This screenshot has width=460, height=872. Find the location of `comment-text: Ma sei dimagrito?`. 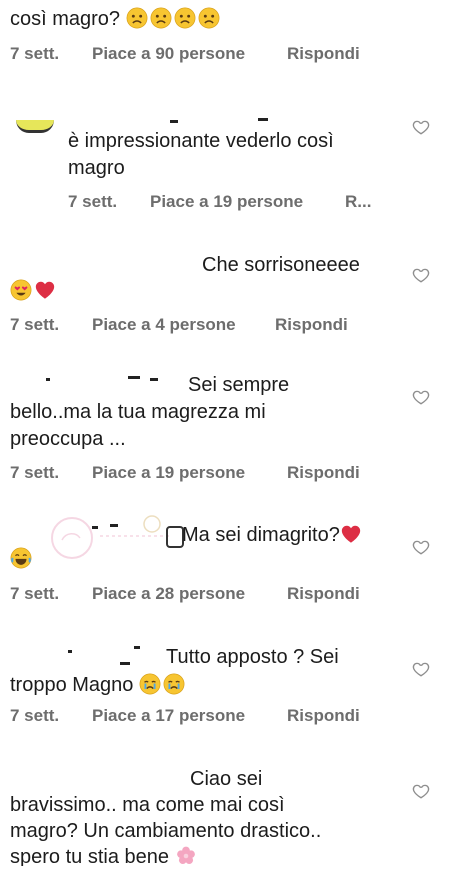

comment-text: Ma sei dimagrito? is located at coordinates (273, 535).